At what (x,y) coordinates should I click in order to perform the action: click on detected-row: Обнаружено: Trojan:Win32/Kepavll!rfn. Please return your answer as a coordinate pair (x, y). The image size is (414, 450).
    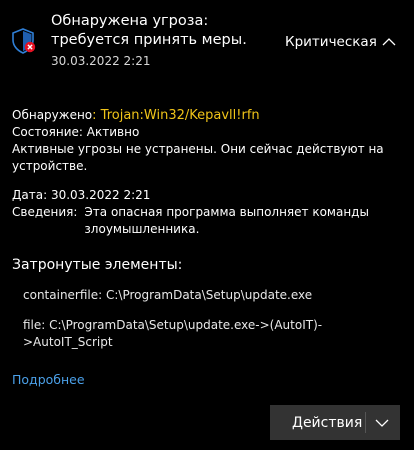
    Looking at the image, I should click on (208, 115).